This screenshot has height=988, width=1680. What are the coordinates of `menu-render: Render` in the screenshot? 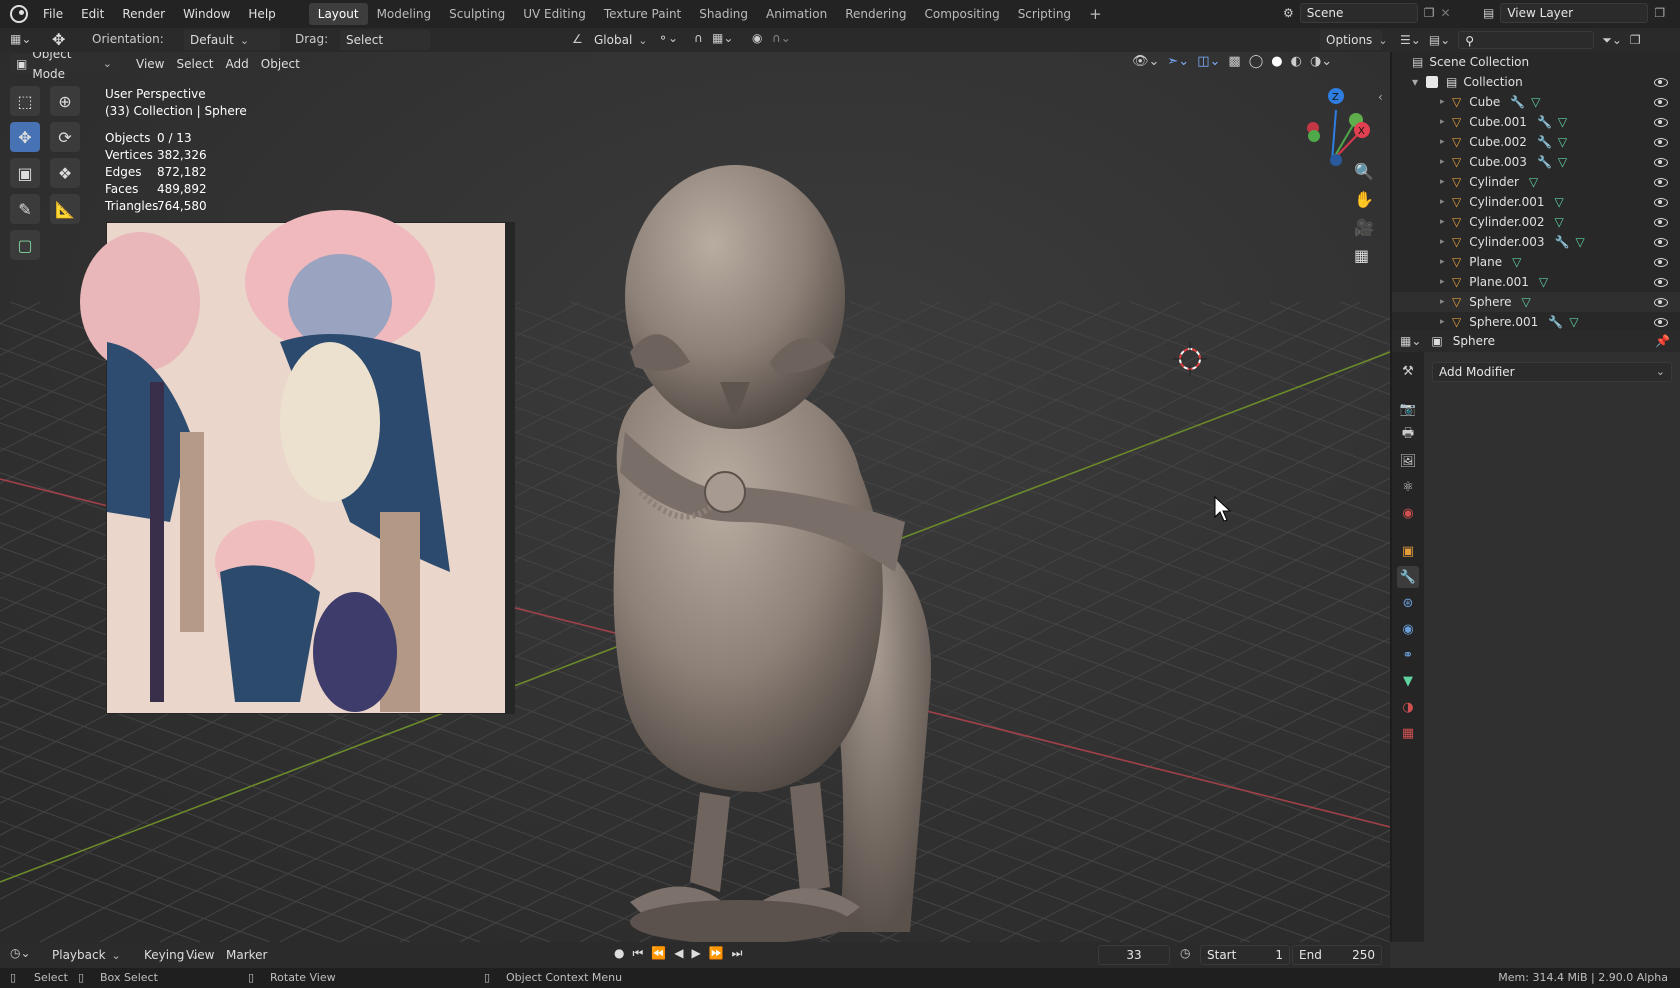 It's located at (143, 14).